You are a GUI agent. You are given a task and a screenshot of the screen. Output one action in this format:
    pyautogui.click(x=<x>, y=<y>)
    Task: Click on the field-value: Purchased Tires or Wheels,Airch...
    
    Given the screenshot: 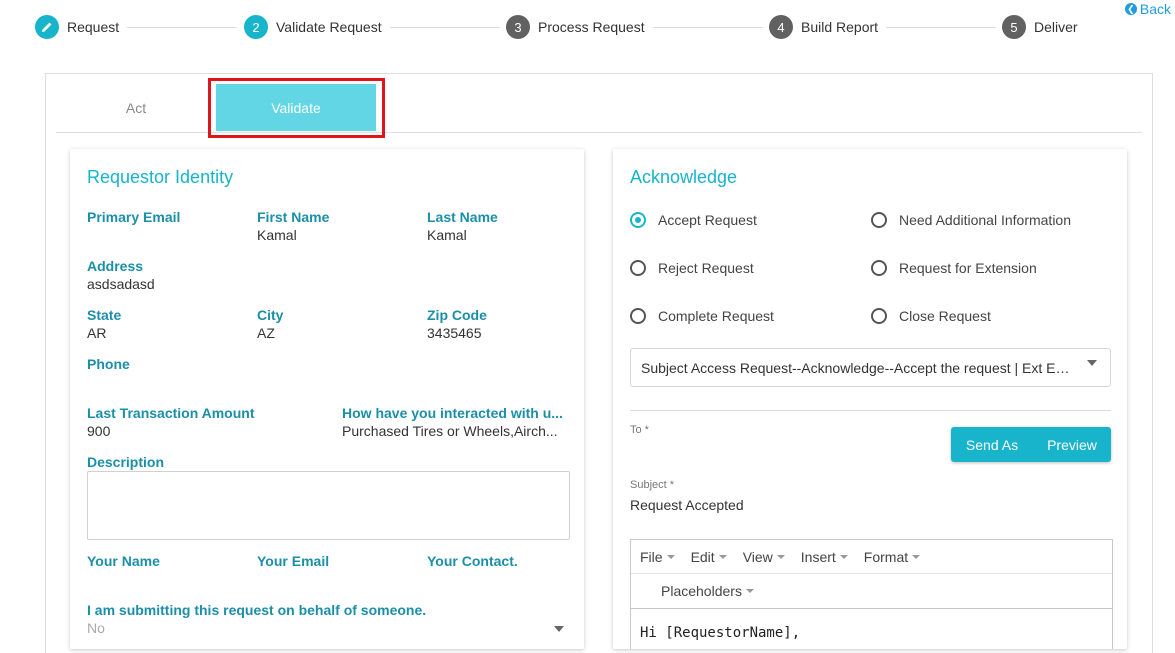 What is the action you would take?
    pyautogui.click(x=450, y=431)
    